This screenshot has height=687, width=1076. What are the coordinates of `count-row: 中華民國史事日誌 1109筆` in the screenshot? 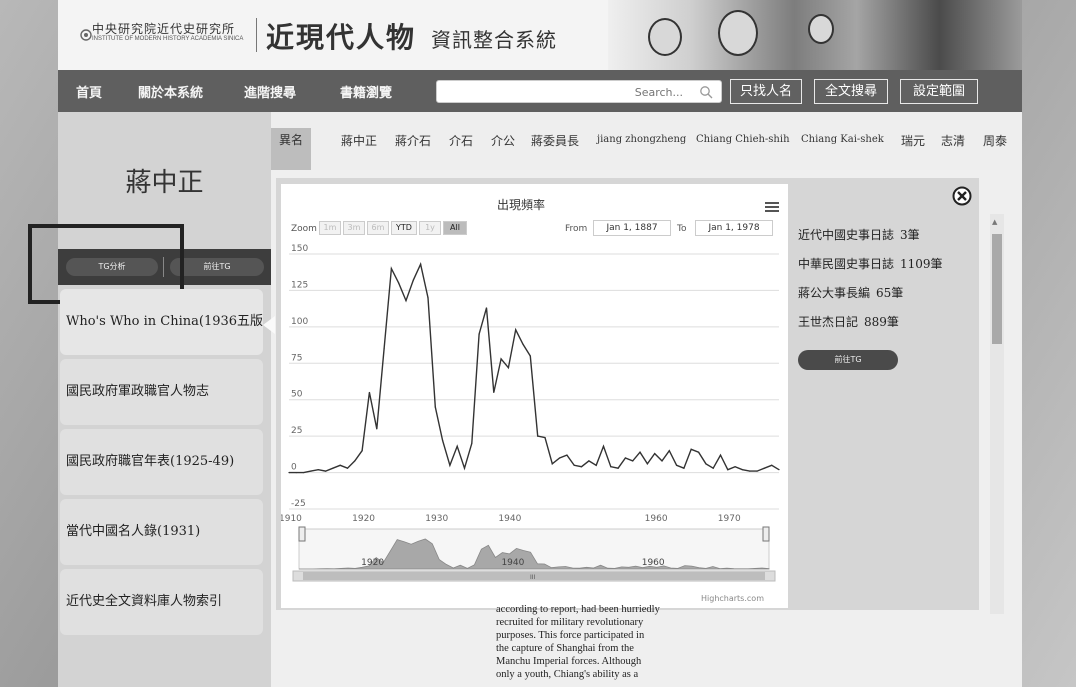 It's located at (870, 263).